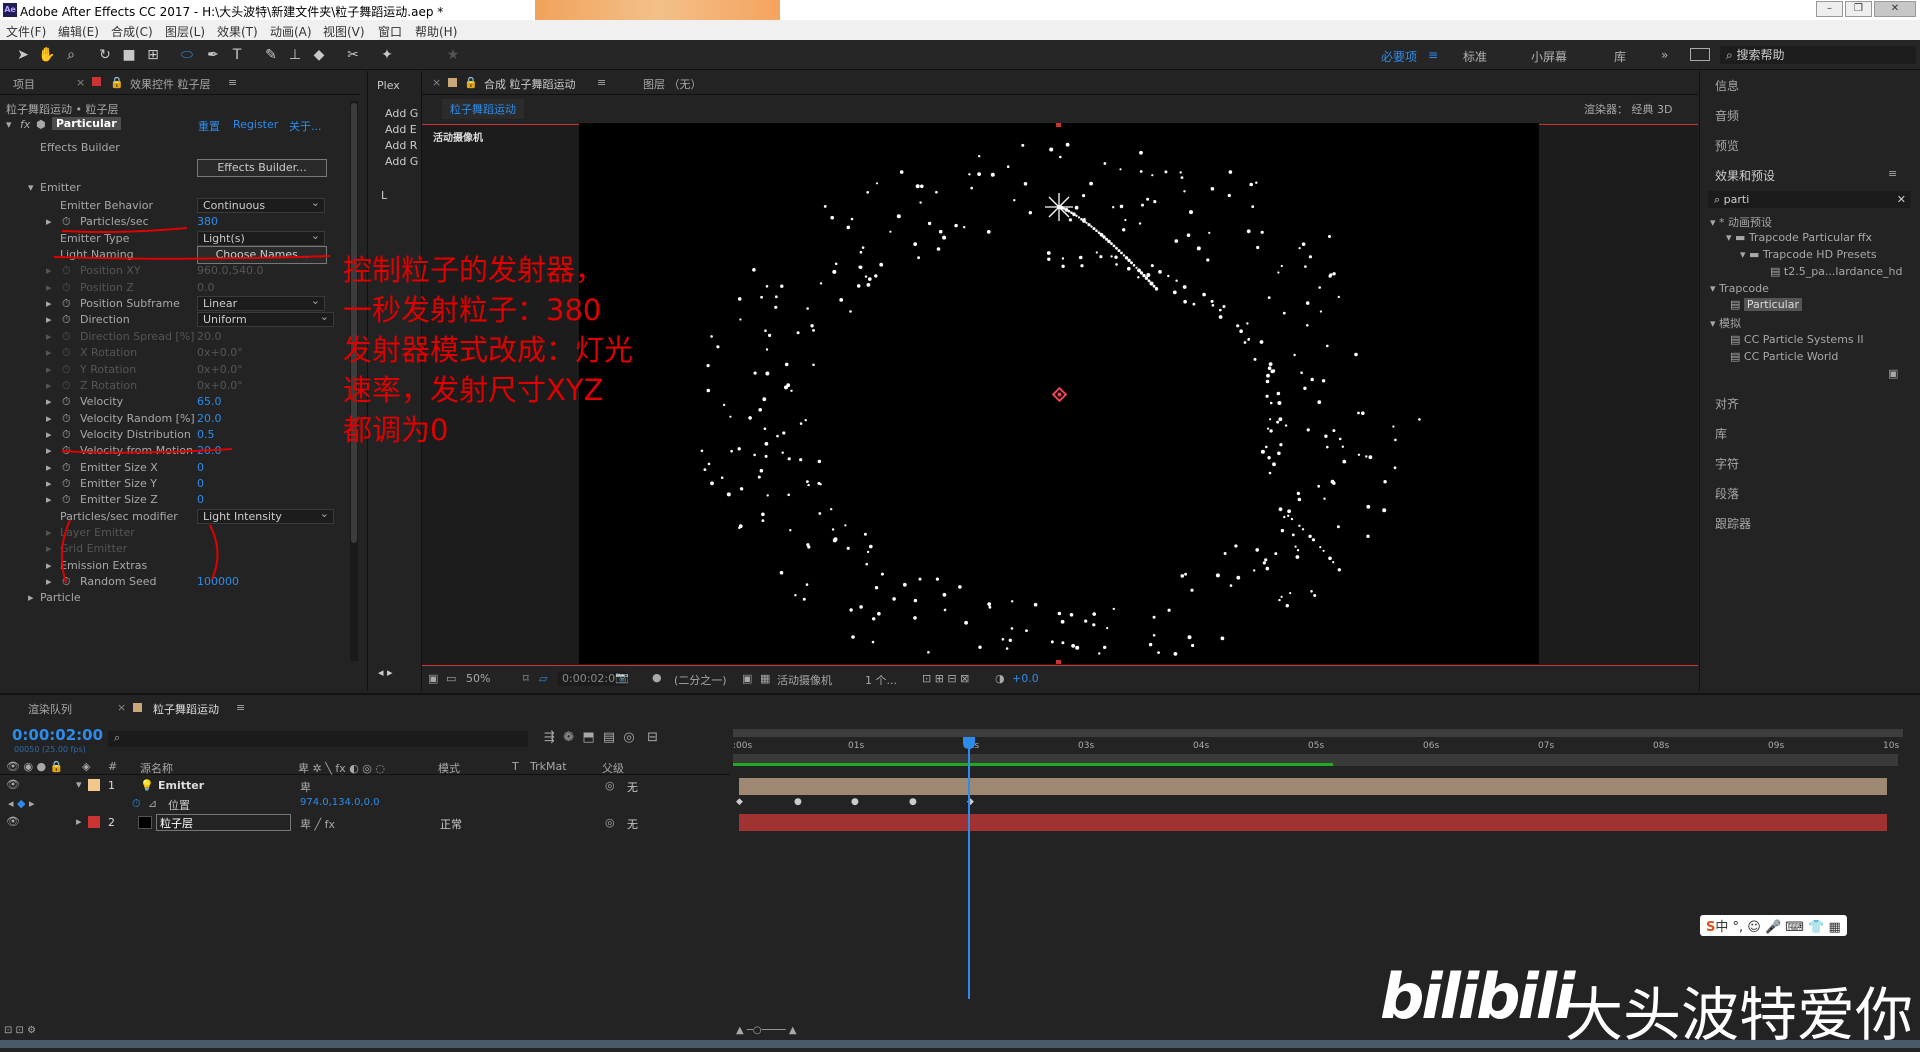 The image size is (1920, 1052). What do you see at coordinates (747, 678) in the screenshot?
I see `roi-icon: ▣` at bounding box center [747, 678].